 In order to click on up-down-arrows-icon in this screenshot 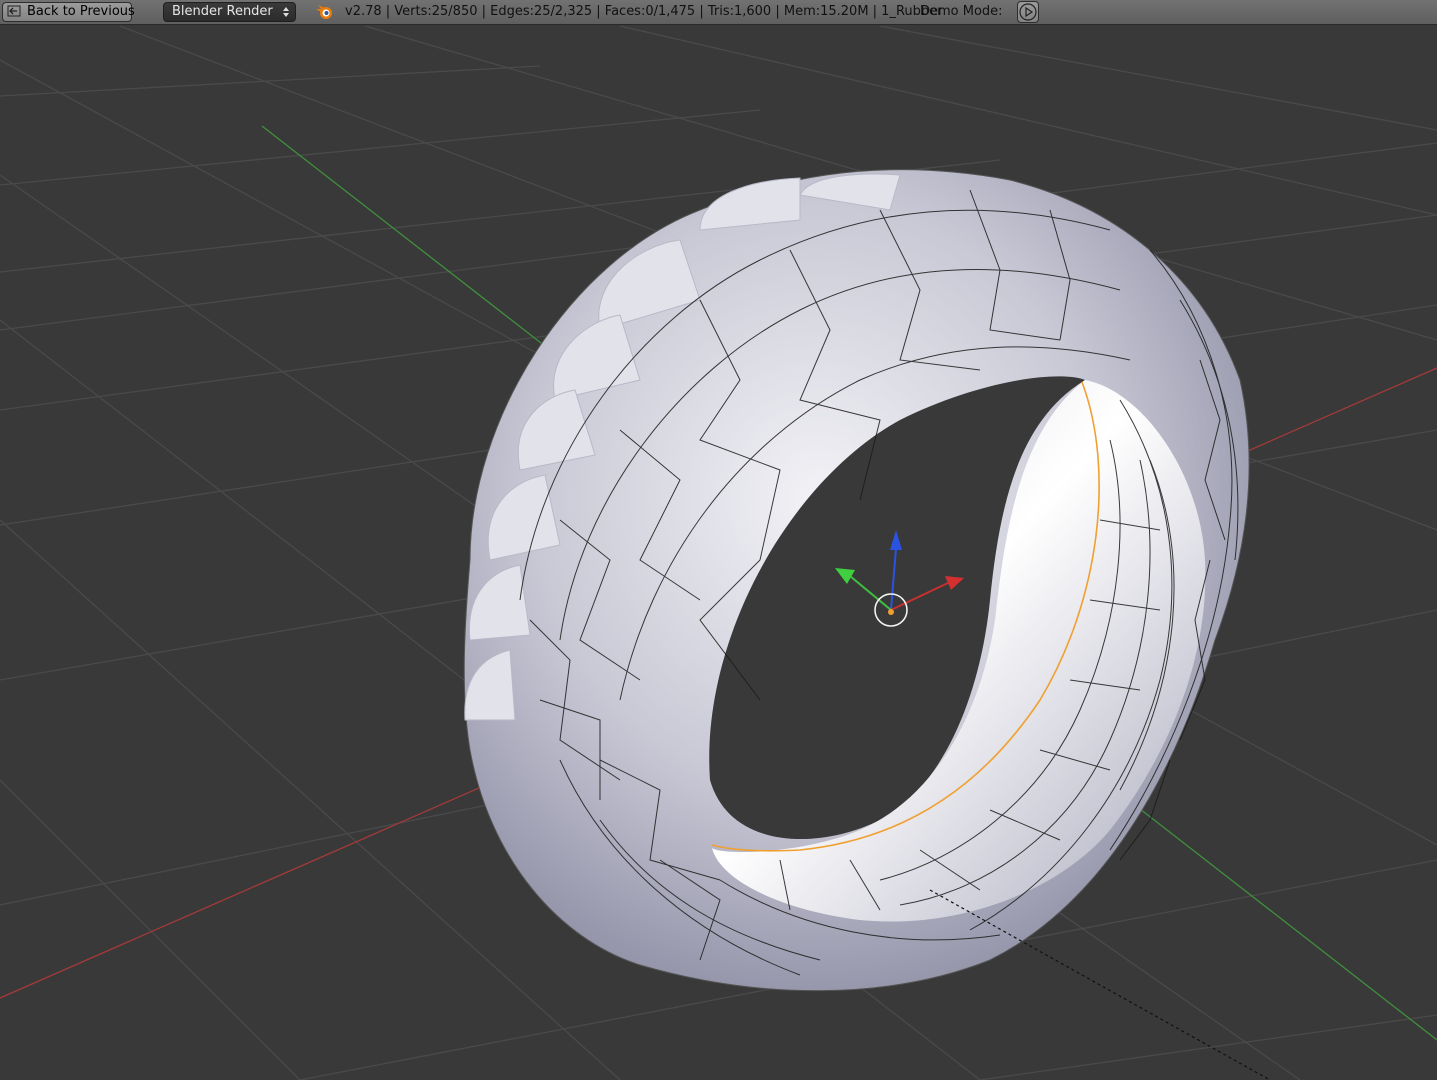, I will do `click(286, 12)`.